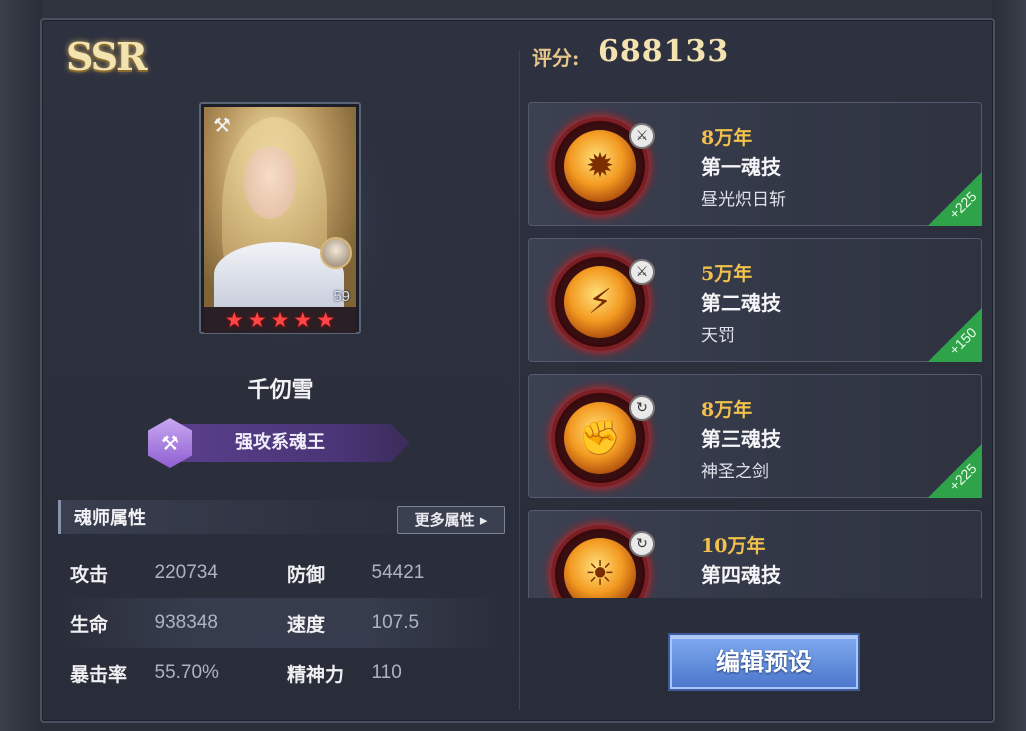 The image size is (1026, 731). Describe the element at coordinates (600, 438) in the screenshot. I see `fist-icon: ✊` at that location.